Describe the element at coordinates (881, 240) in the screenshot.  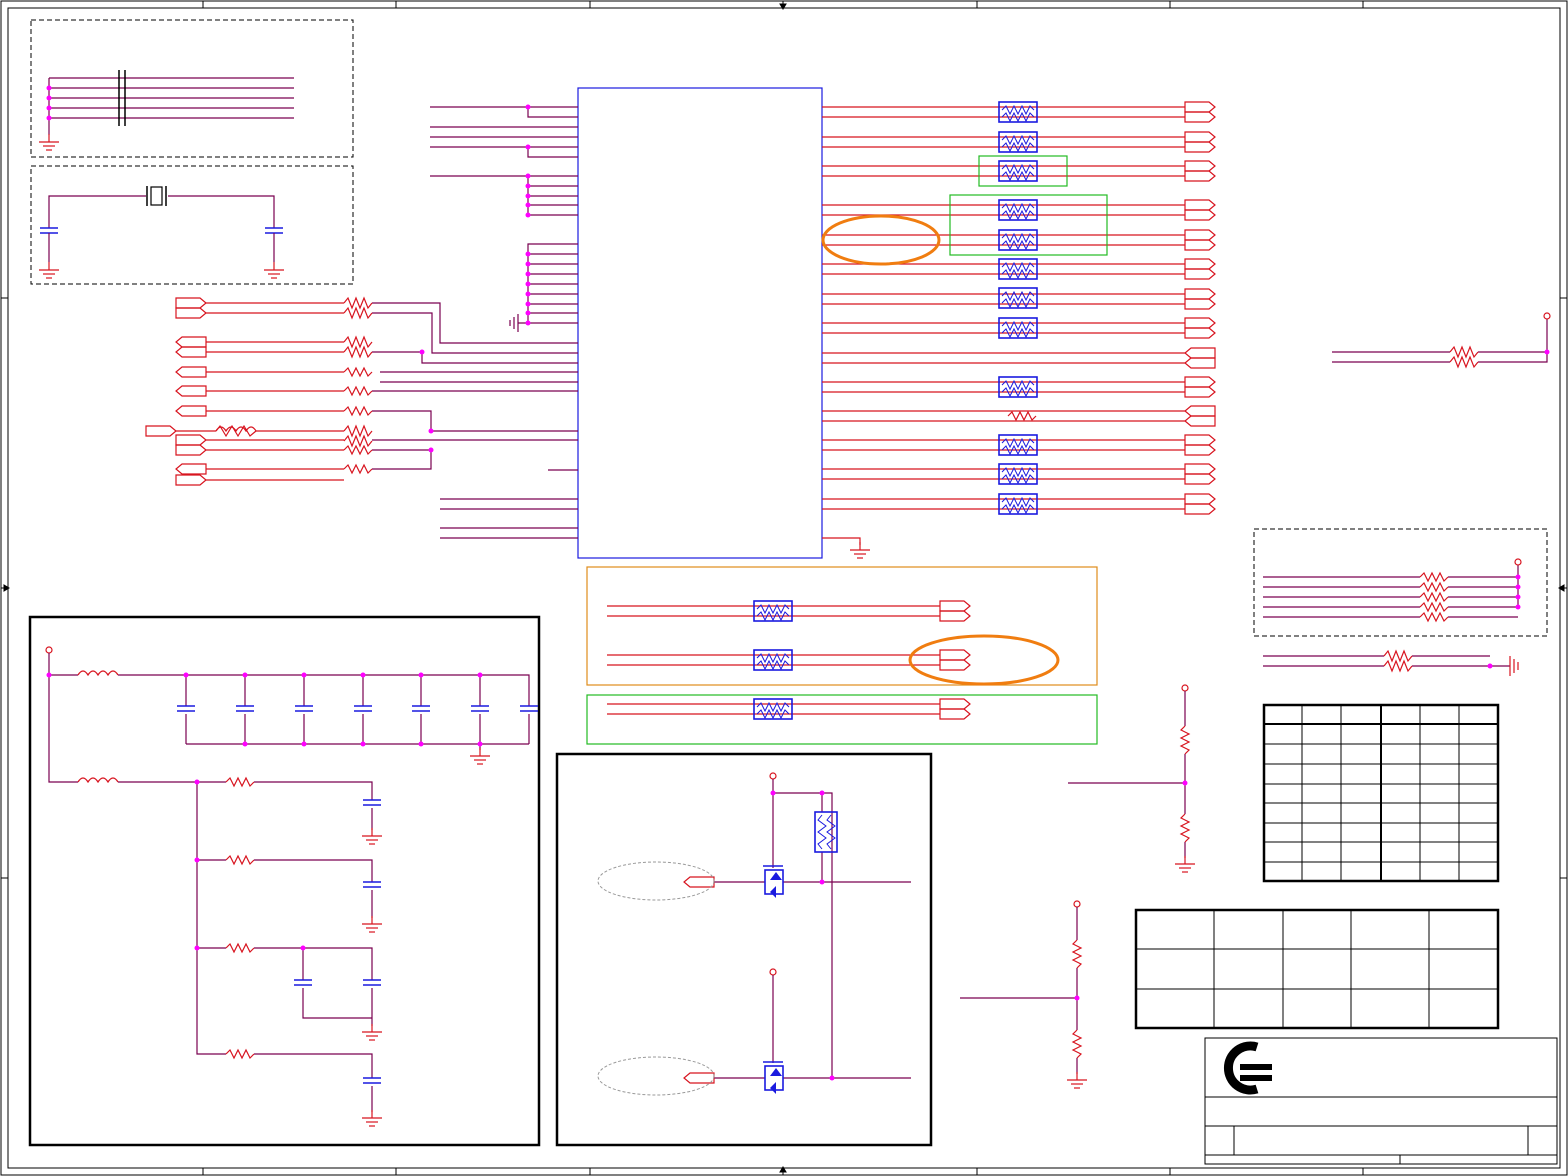
I see `highlight-ellipse-top` at that location.